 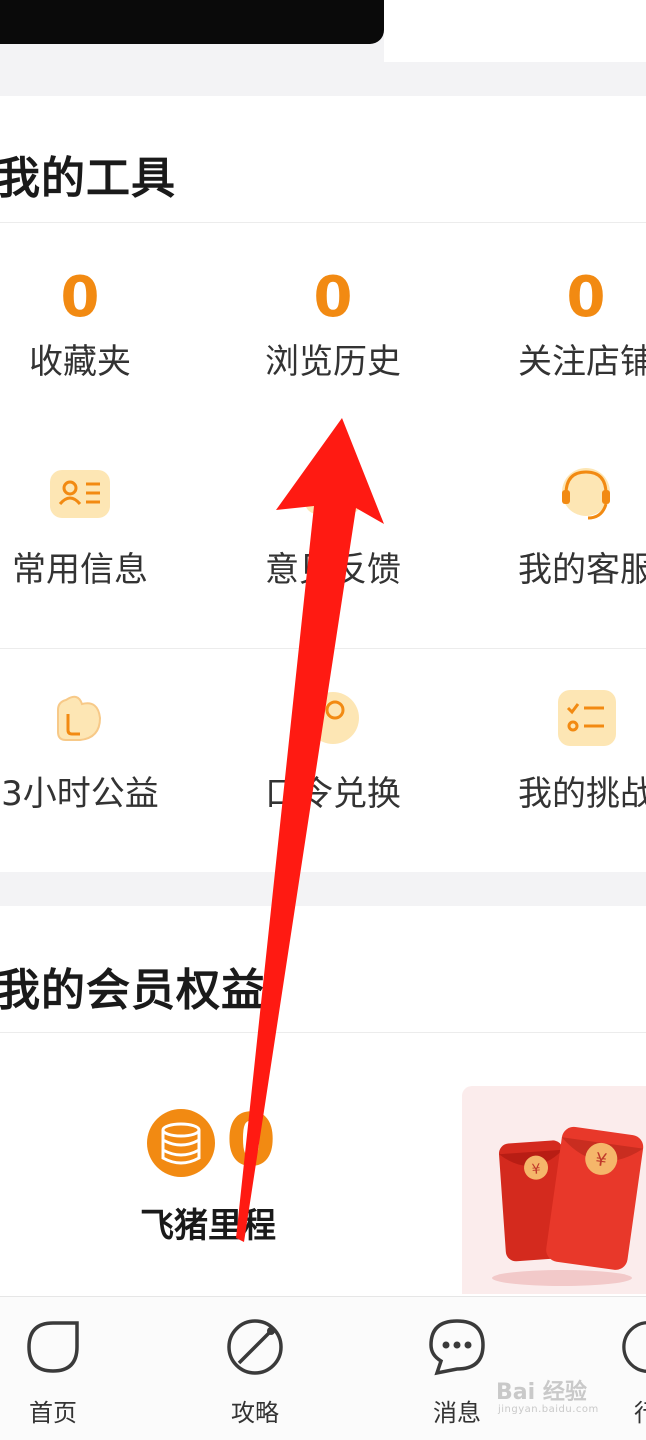 What do you see at coordinates (333, 794) in the screenshot?
I see `tool-code-redeem-label: 口令兑换` at bounding box center [333, 794].